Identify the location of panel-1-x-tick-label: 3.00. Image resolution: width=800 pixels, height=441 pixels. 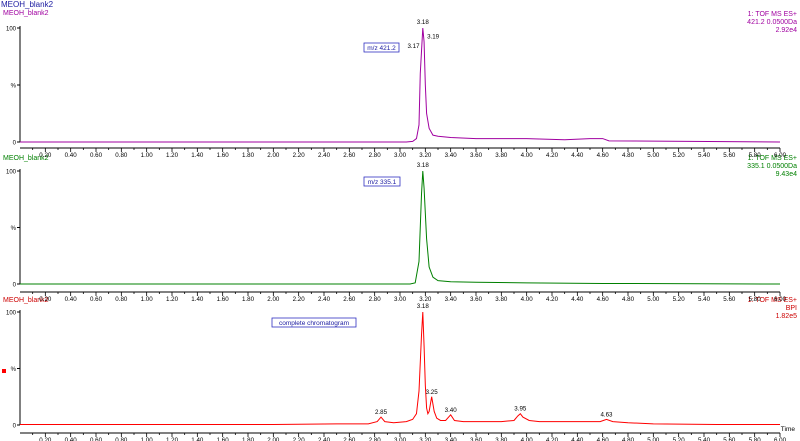
(400, 155).